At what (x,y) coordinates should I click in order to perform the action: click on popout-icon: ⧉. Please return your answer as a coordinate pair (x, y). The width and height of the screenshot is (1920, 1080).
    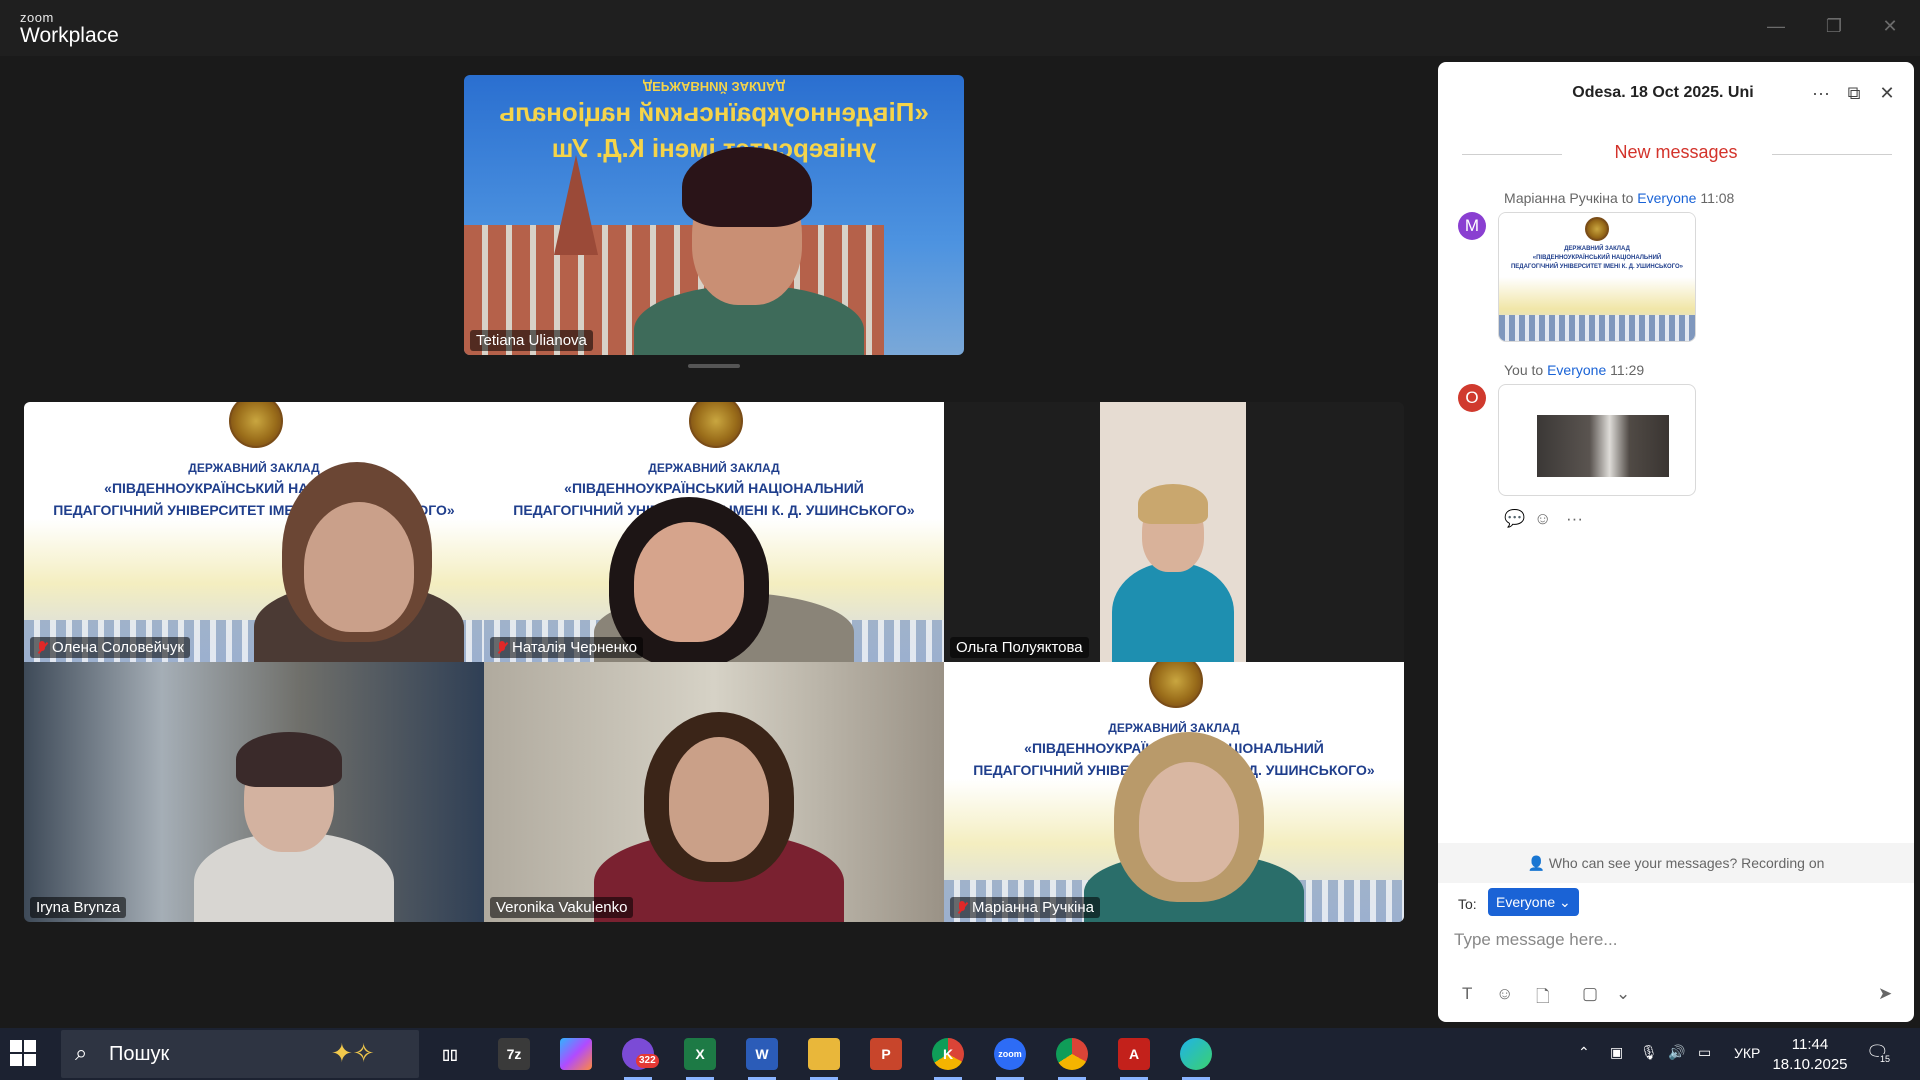
    Looking at the image, I should click on (1854, 93).